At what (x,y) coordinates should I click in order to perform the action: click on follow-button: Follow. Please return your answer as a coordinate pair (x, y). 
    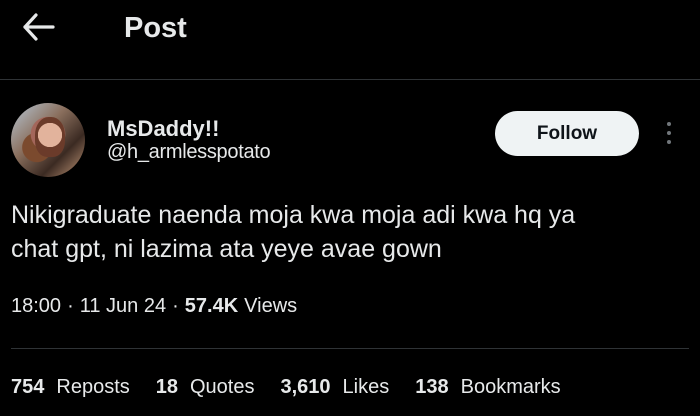
    Looking at the image, I should click on (567, 133).